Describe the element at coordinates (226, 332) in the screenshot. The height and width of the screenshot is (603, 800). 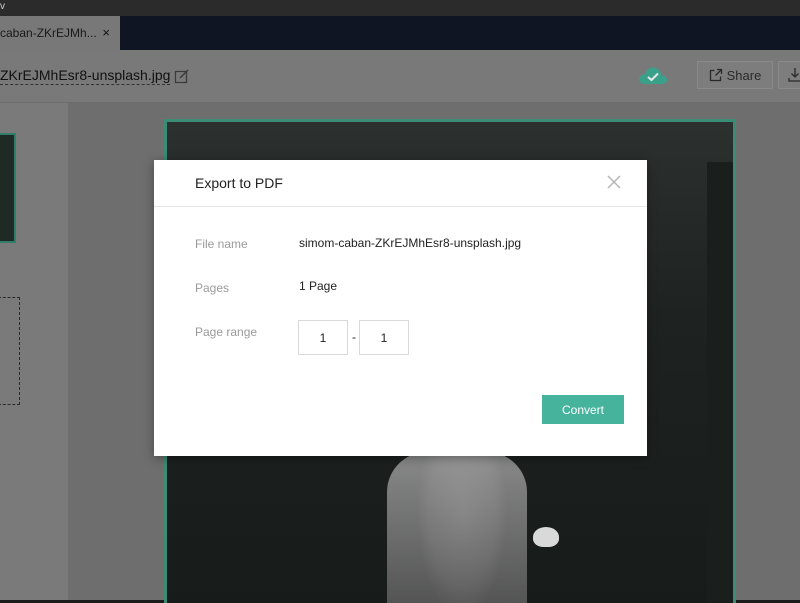
I see `page-range-label: Page range` at that location.